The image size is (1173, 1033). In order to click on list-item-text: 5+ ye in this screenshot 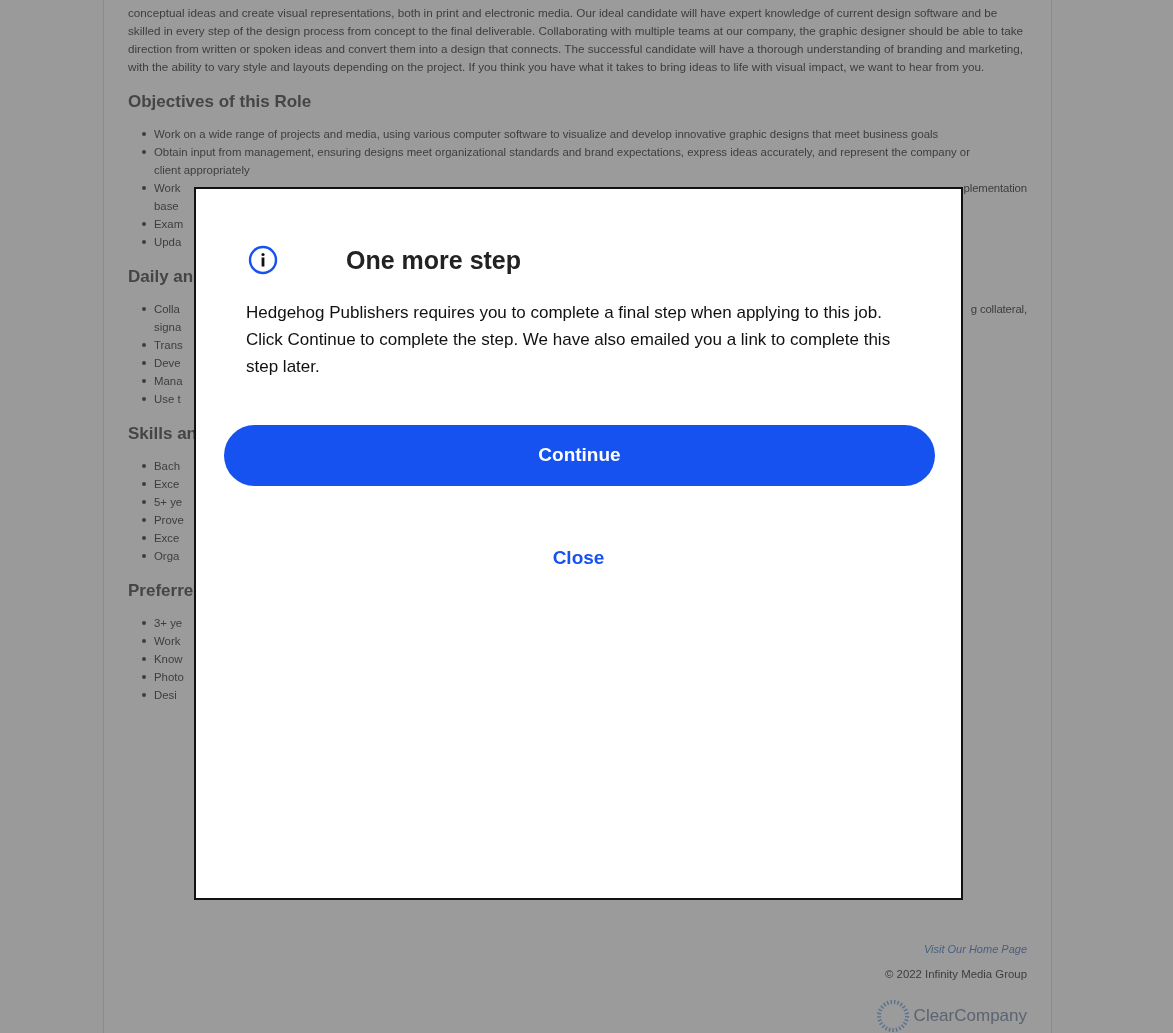, I will do `click(168, 502)`.